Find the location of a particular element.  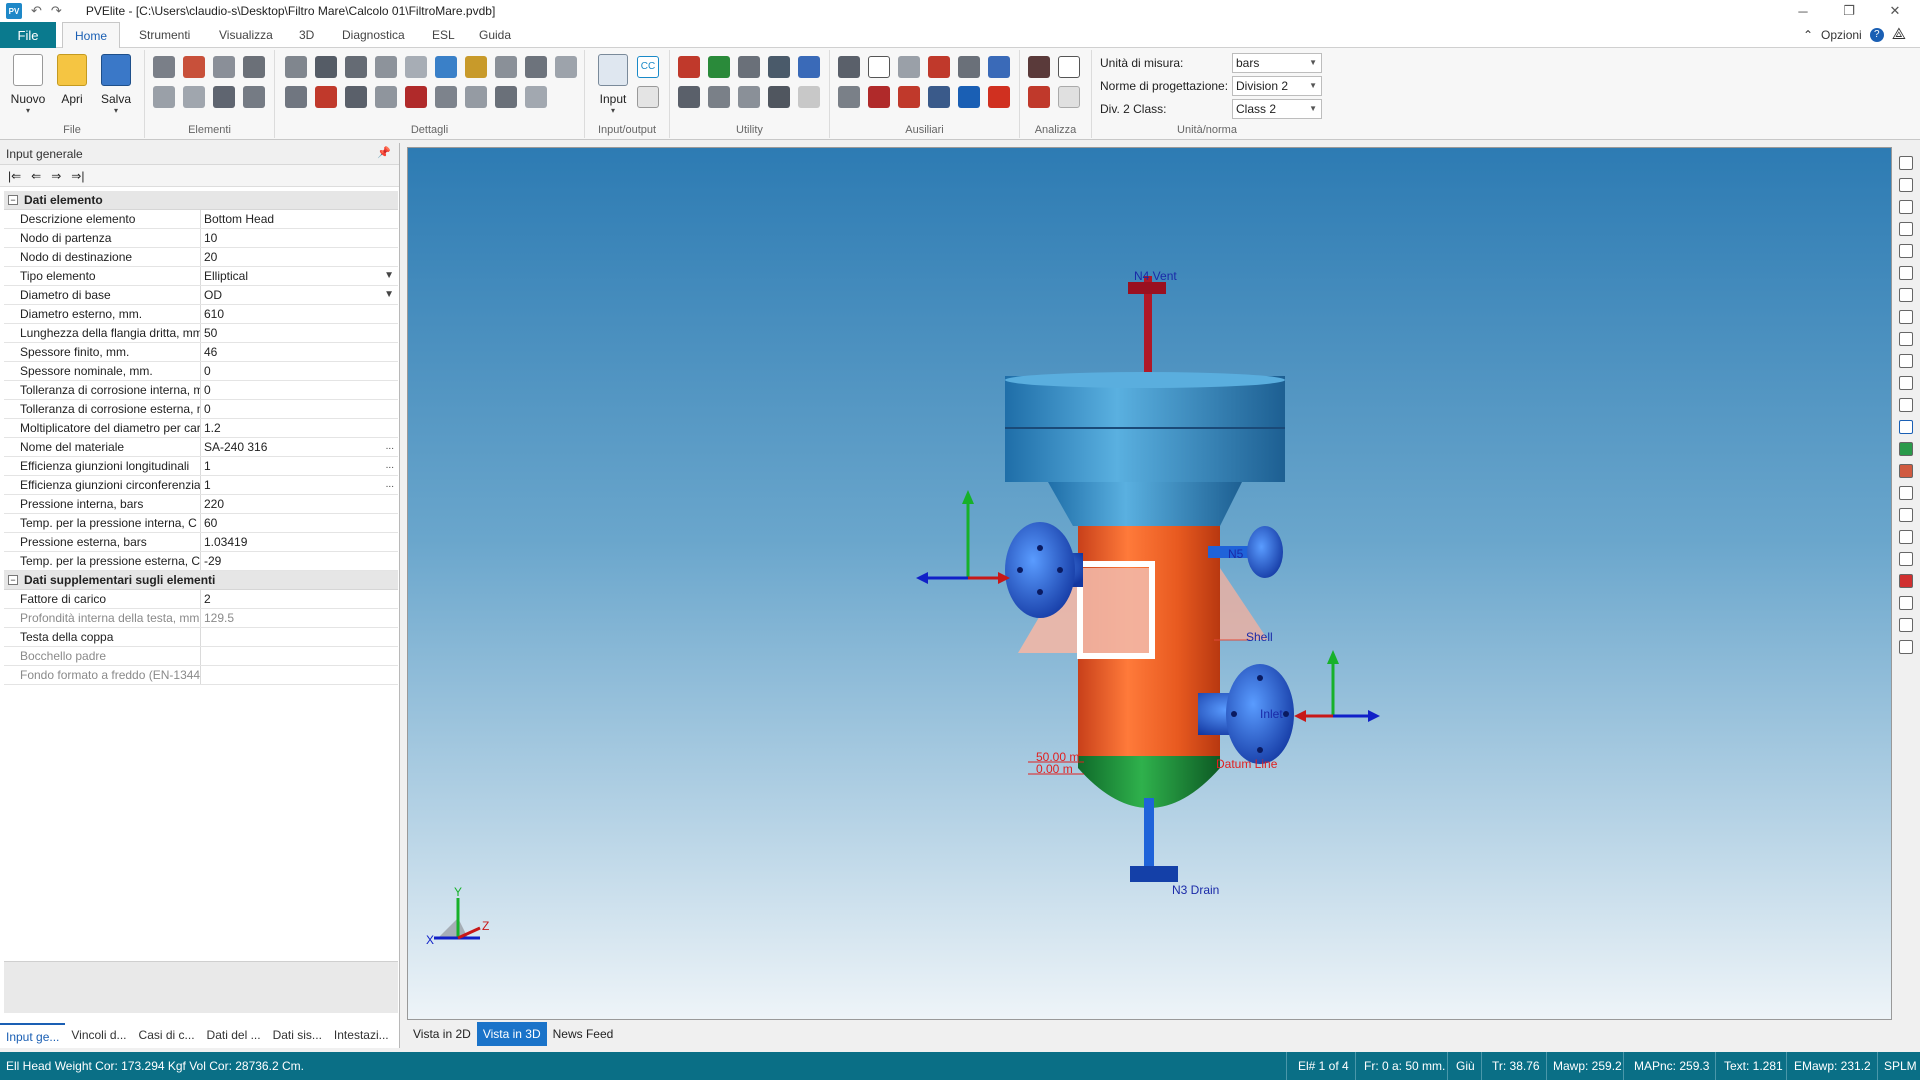

elliptical-head-icon is located at coordinates (164, 97).